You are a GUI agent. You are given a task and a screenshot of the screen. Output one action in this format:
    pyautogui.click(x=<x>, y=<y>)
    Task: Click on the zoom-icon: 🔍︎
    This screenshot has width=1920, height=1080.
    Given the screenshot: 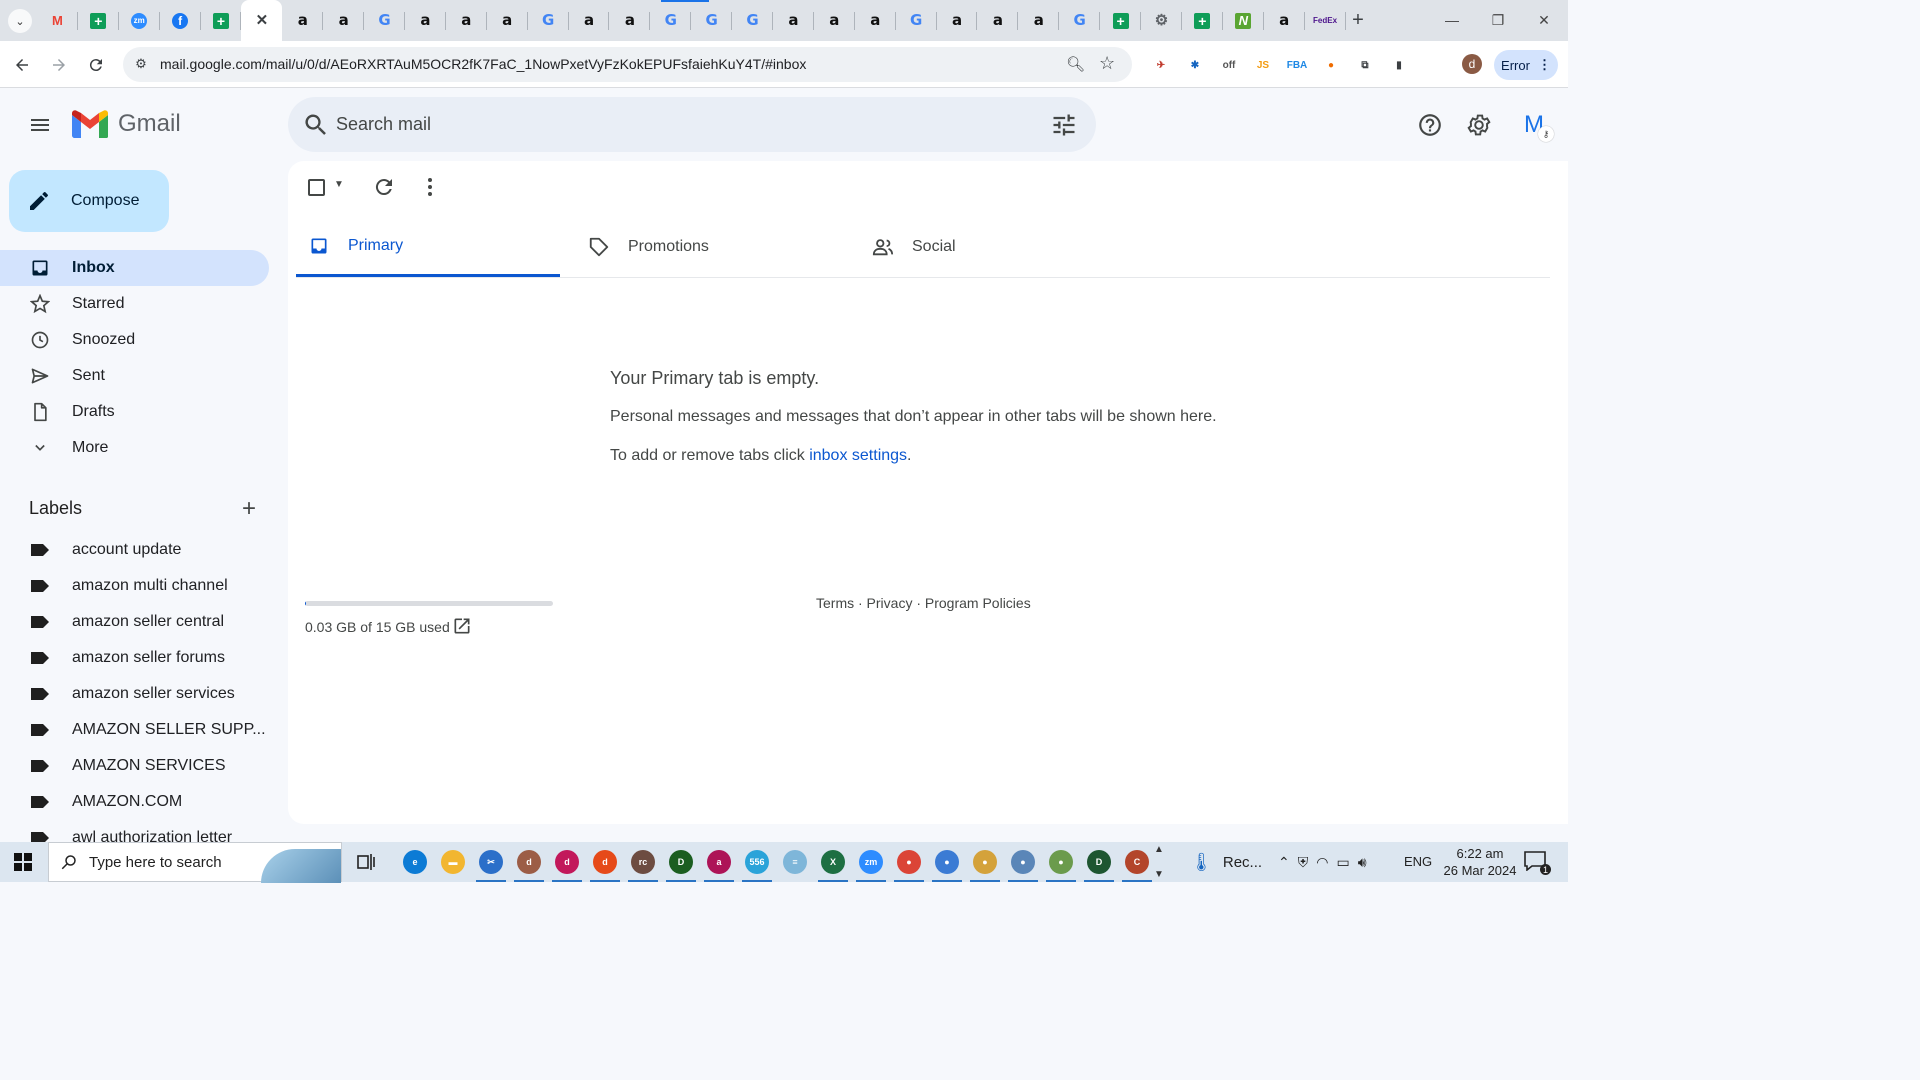 What is the action you would take?
    pyautogui.click(x=1075, y=64)
    